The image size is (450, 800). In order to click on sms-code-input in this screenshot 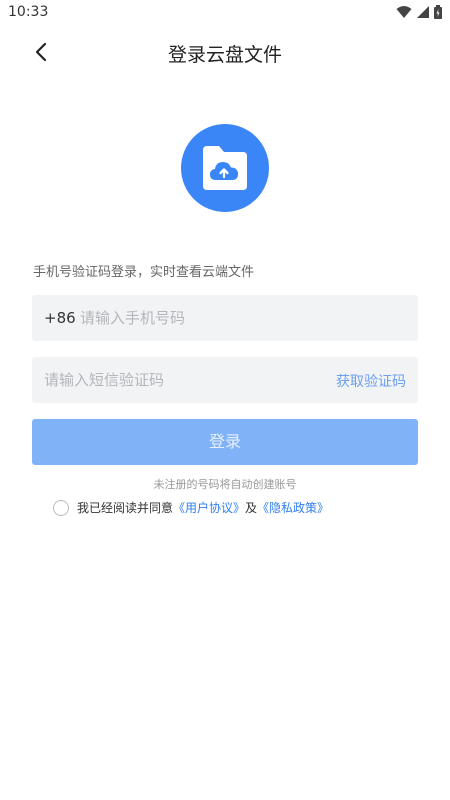, I will do `click(174, 380)`.